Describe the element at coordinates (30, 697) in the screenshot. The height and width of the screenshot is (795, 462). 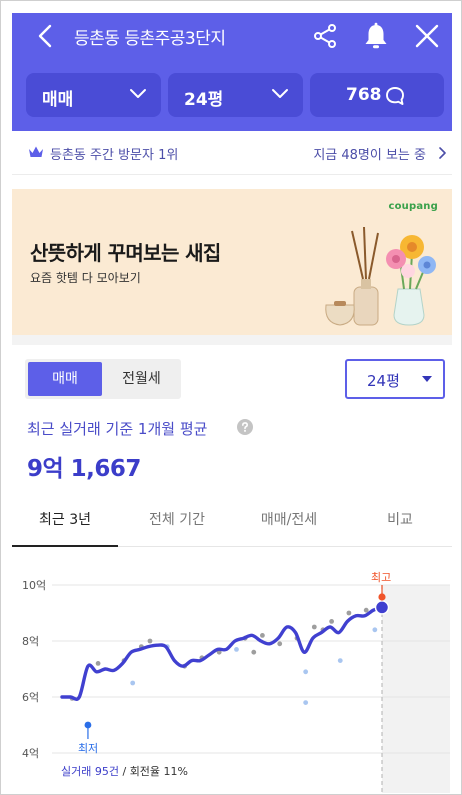
I see `y-tick-label: 6억` at that location.